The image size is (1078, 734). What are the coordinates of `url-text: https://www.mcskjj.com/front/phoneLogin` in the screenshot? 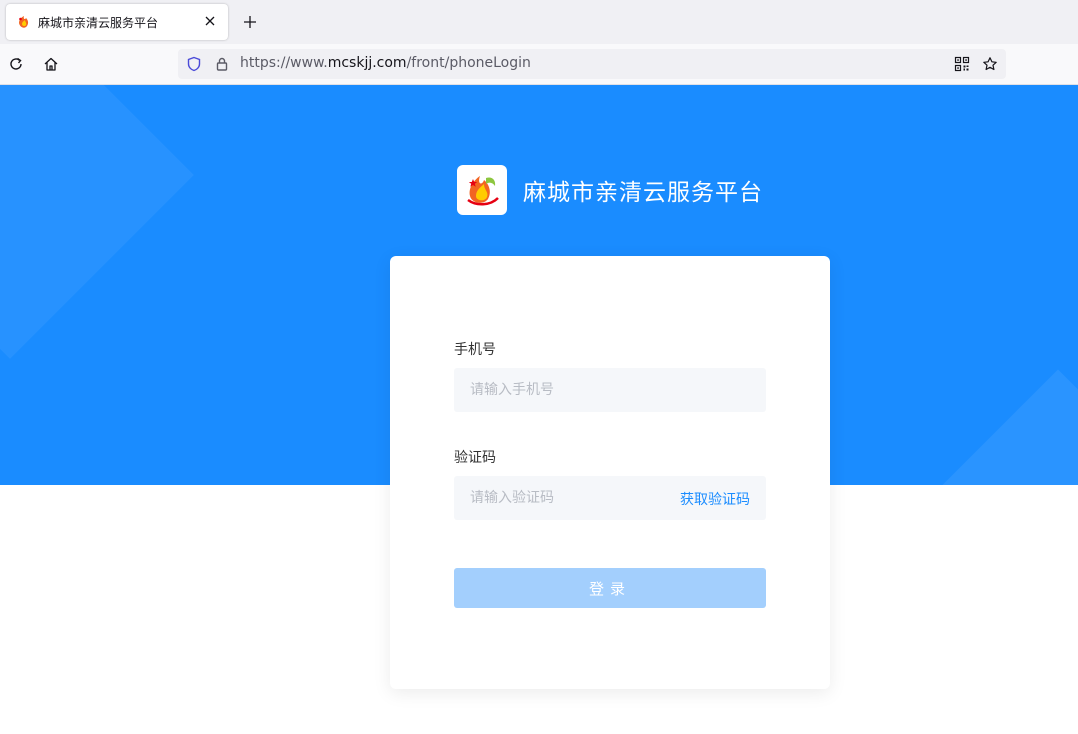 It's located at (385, 63).